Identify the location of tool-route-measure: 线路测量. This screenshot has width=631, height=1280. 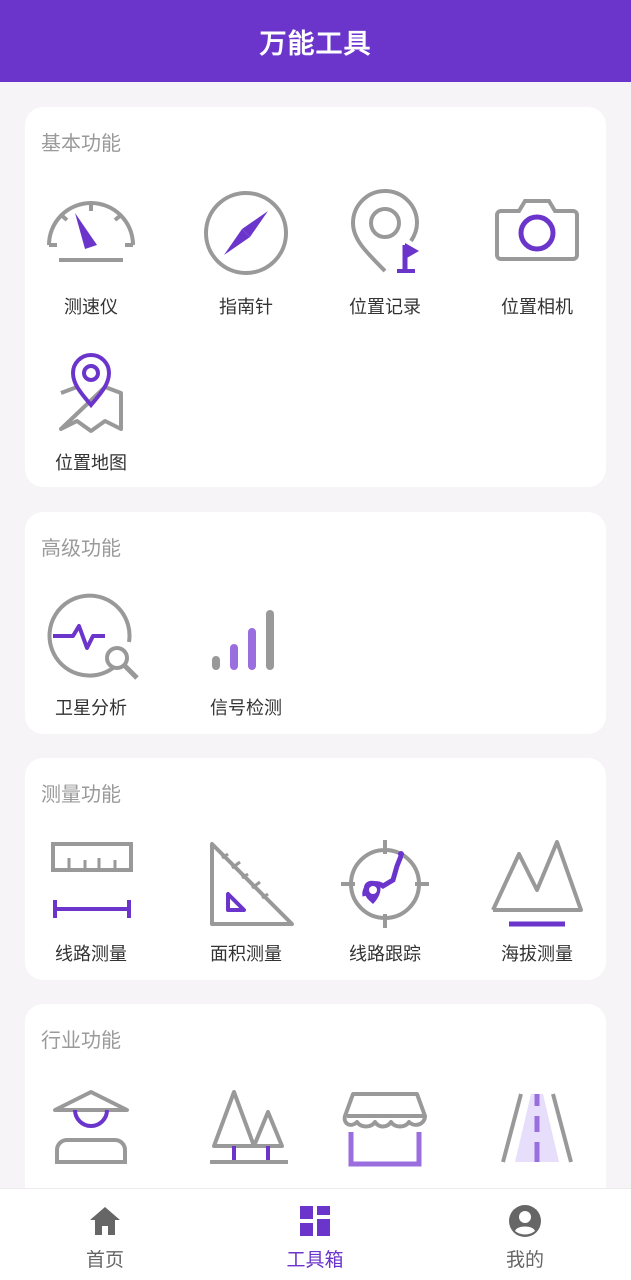
(91, 902).